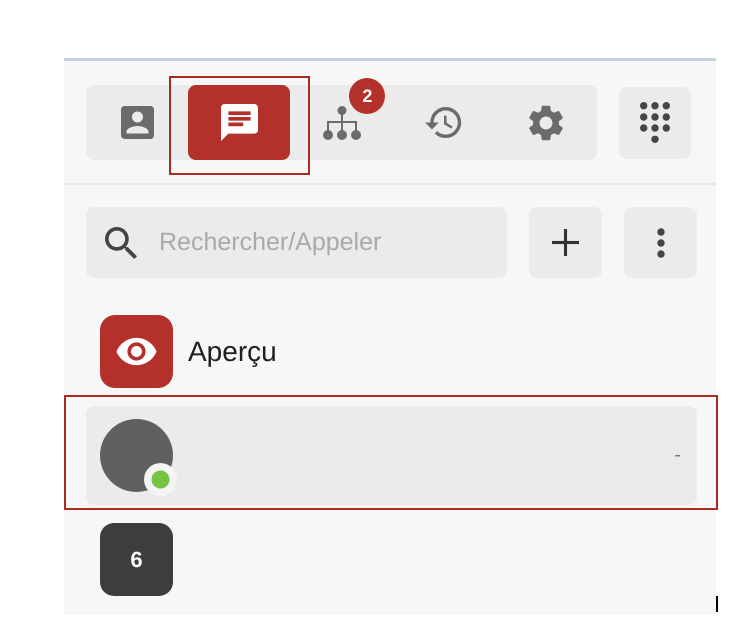  I want to click on conversation-row: -, so click(391, 455).